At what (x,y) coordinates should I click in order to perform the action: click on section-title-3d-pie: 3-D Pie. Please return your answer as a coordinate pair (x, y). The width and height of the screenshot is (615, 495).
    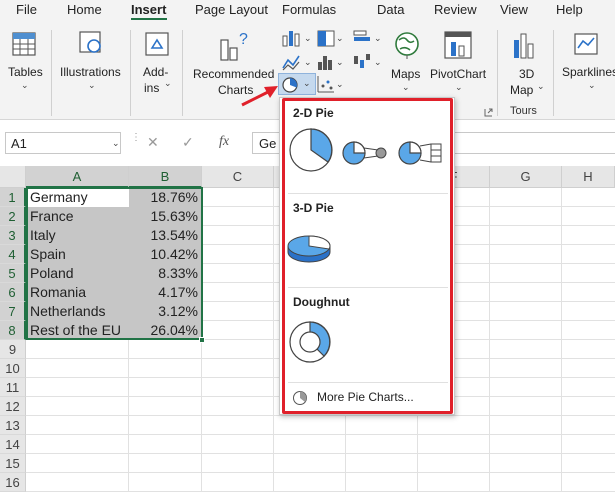
    Looking at the image, I should click on (313, 208).